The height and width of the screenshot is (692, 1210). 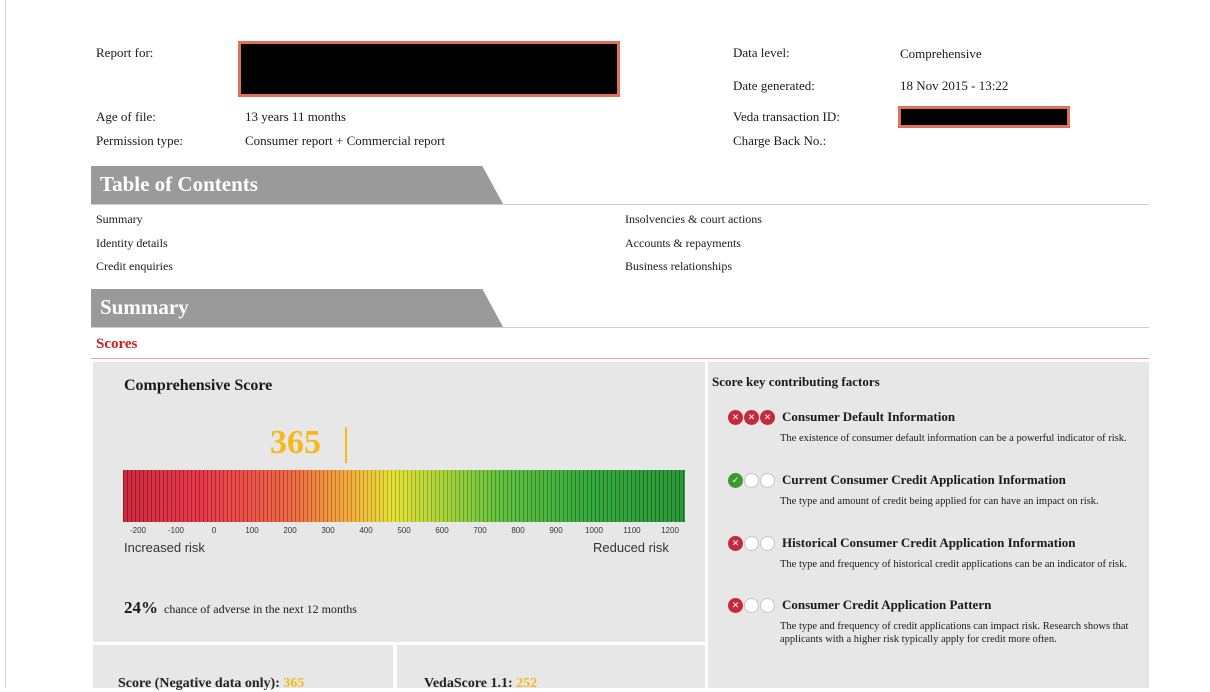 What do you see at coordinates (941, 53) in the screenshot?
I see `data-level-value: Comprehensive` at bounding box center [941, 53].